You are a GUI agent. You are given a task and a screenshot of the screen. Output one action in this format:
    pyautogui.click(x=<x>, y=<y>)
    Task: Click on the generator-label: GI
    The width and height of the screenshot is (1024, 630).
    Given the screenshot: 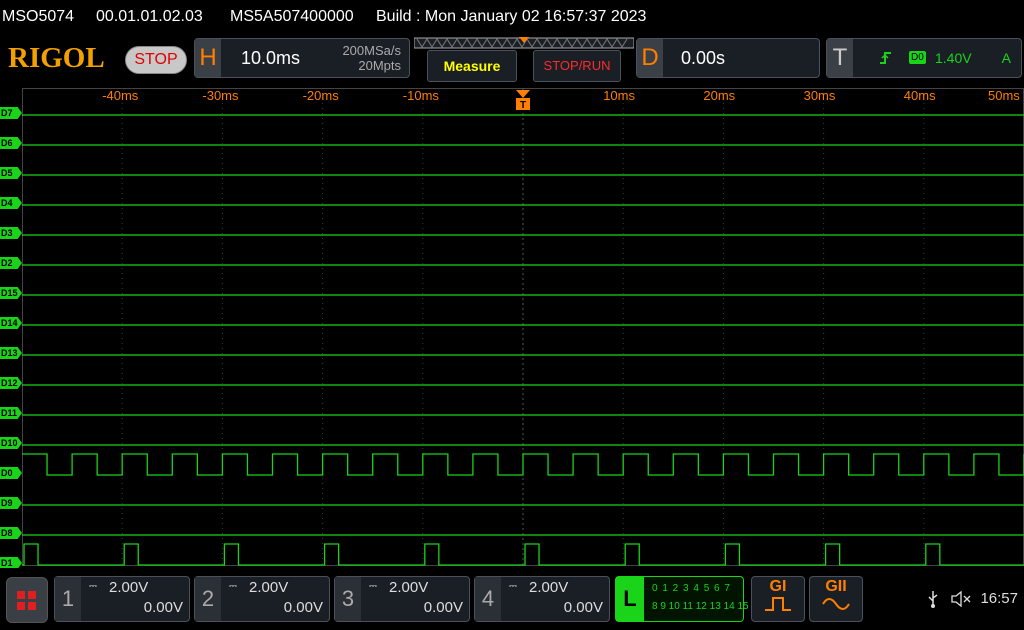 What is the action you would take?
    pyautogui.click(x=778, y=586)
    